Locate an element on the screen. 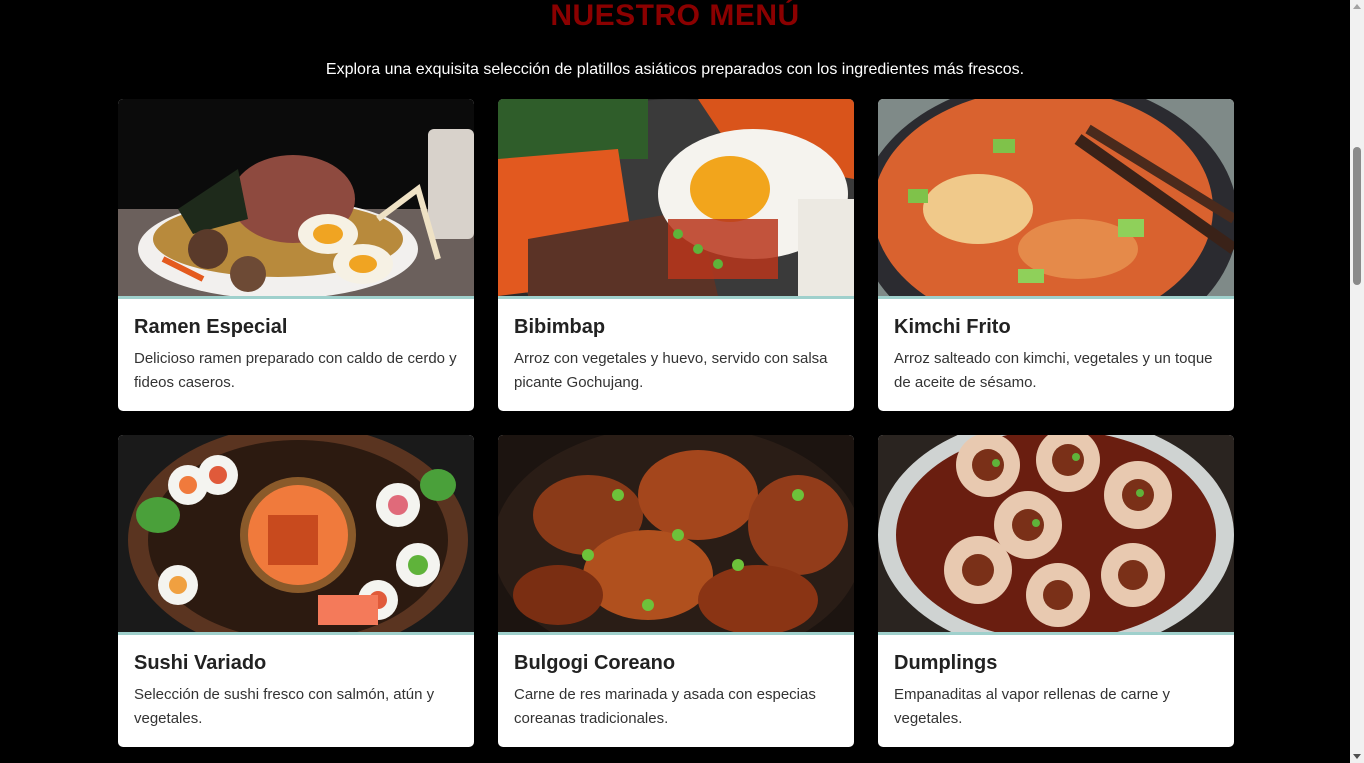 This screenshot has width=1364, height=763. sushi-platter-image is located at coordinates (296, 535).